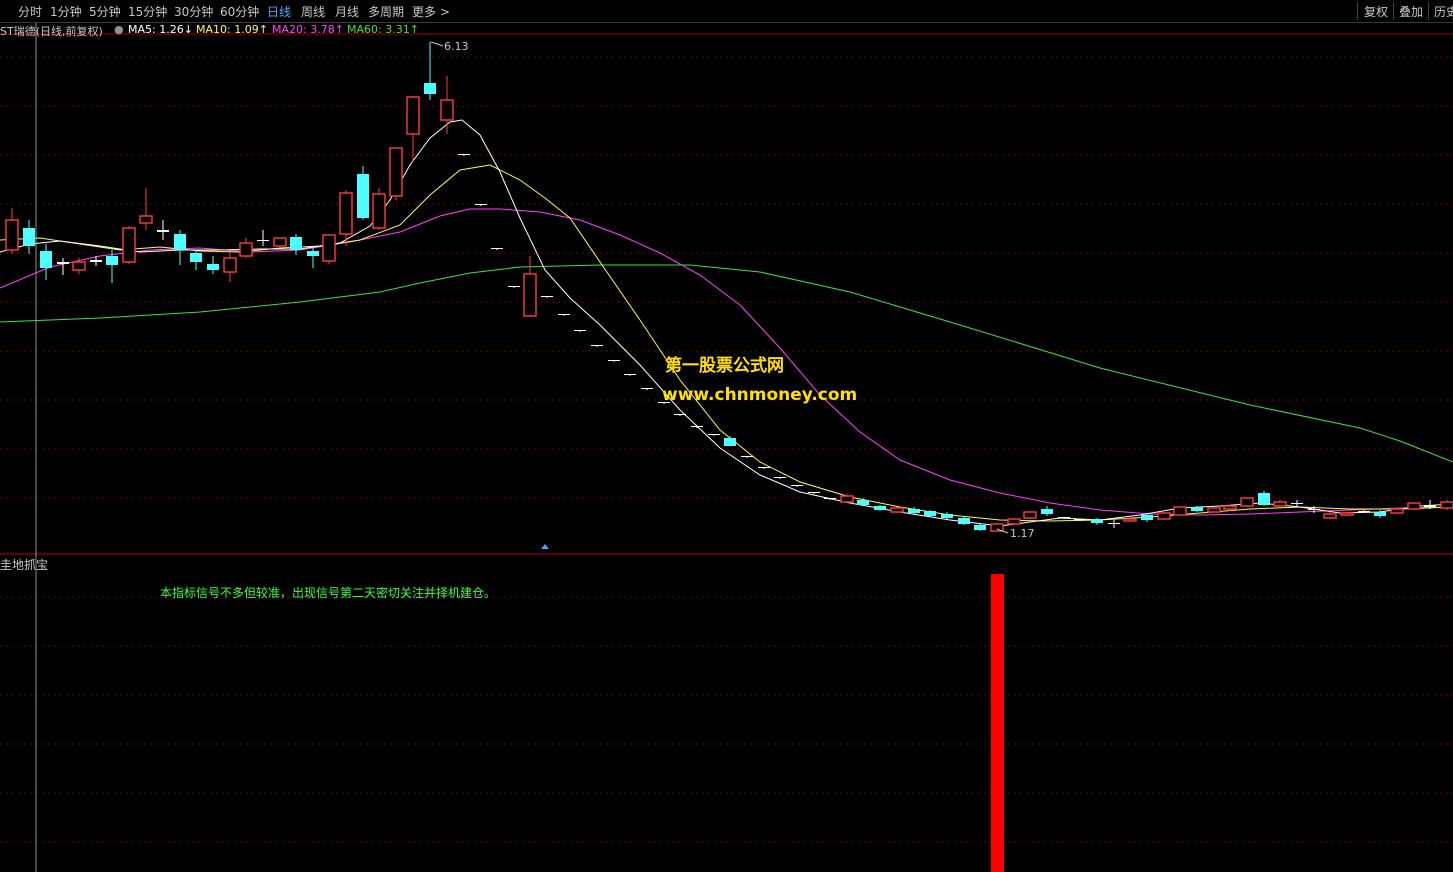  What do you see at coordinates (24, 565) in the screenshot?
I see `indicator-title: 圭地抓宝` at bounding box center [24, 565].